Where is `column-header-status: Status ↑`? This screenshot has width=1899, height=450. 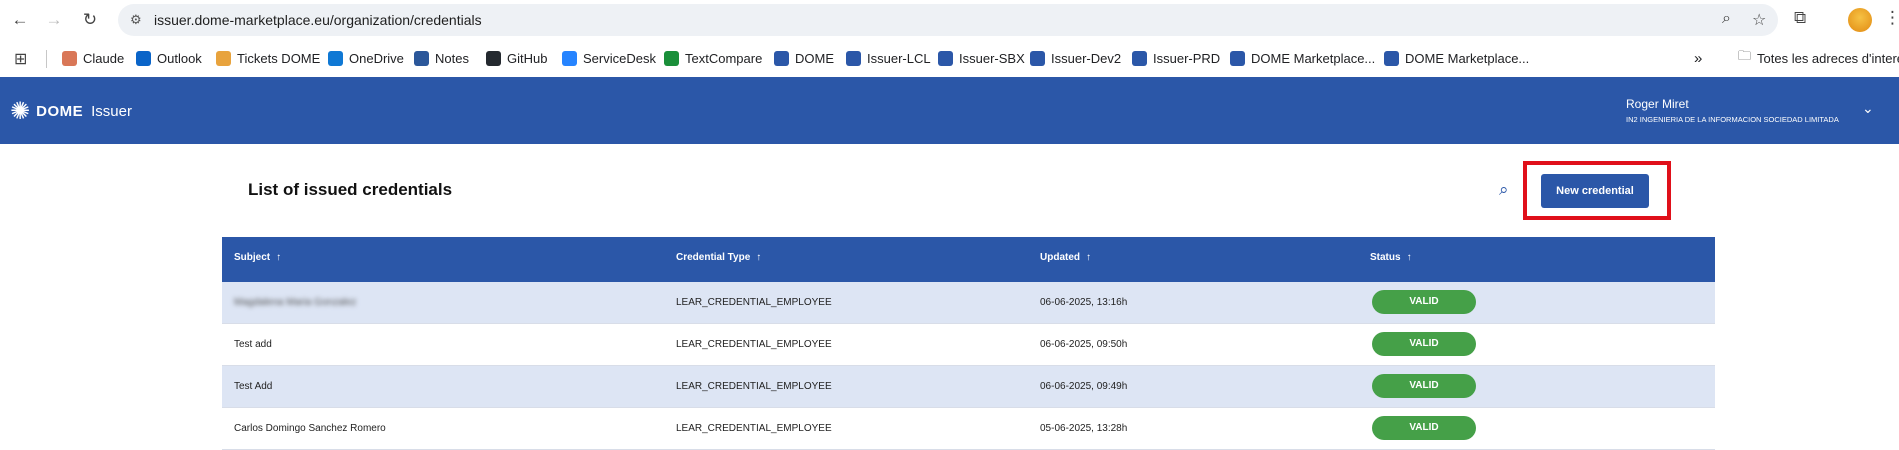 column-header-status: Status ↑ is located at coordinates (1391, 257).